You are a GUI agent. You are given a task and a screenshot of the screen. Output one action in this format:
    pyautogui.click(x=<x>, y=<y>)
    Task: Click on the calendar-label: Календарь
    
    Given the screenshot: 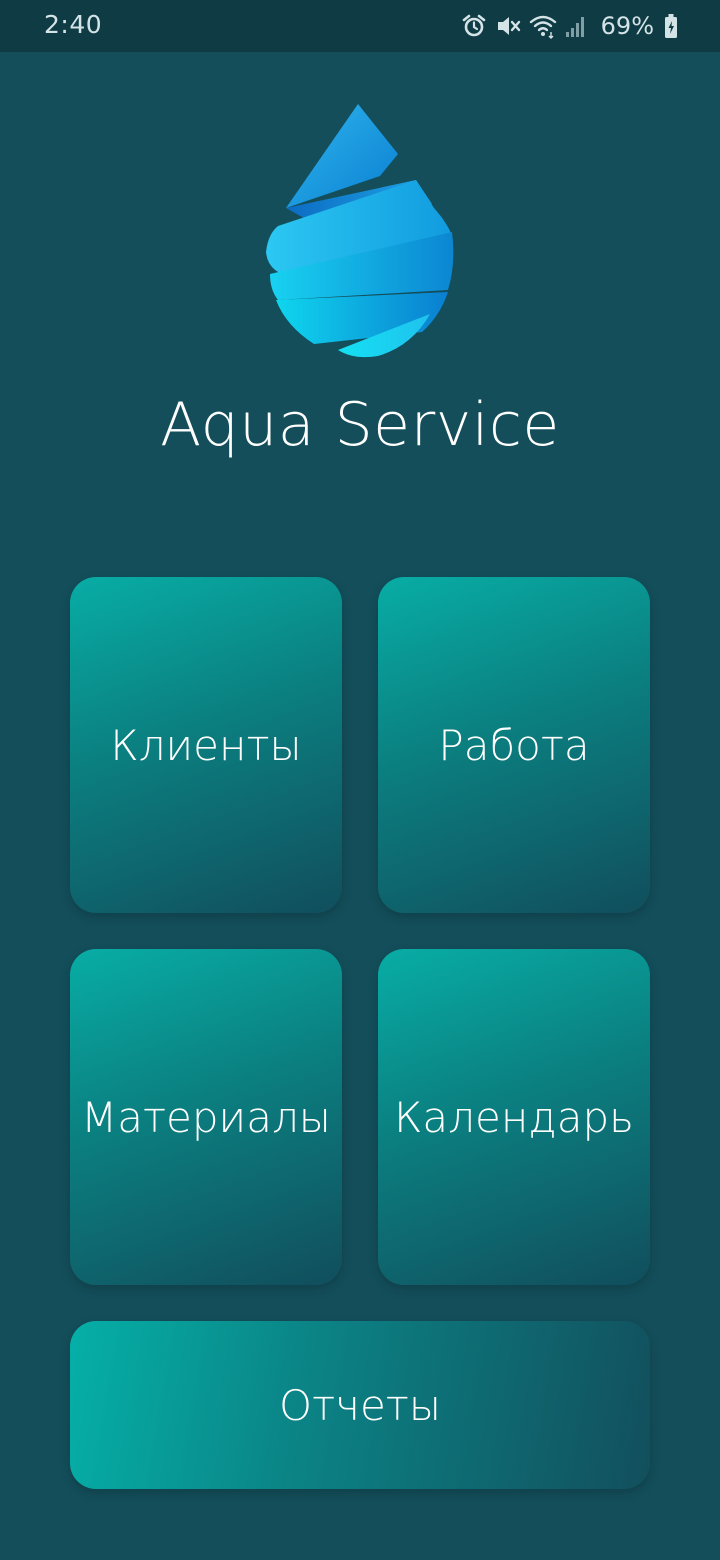 What is the action you would take?
    pyautogui.click(x=514, y=1117)
    